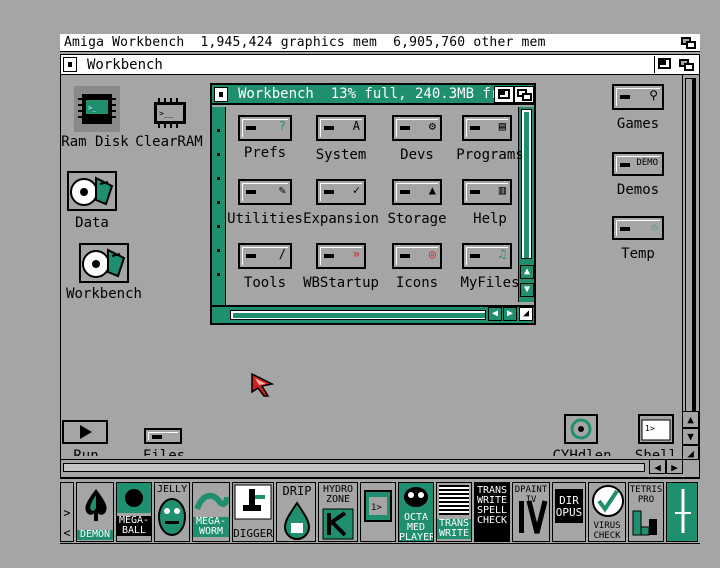 This screenshot has height=568, width=720. Describe the element at coordinates (416, 512) in the screenshot. I see `dock-octamed-button: OCTA MED PLAYER` at that location.